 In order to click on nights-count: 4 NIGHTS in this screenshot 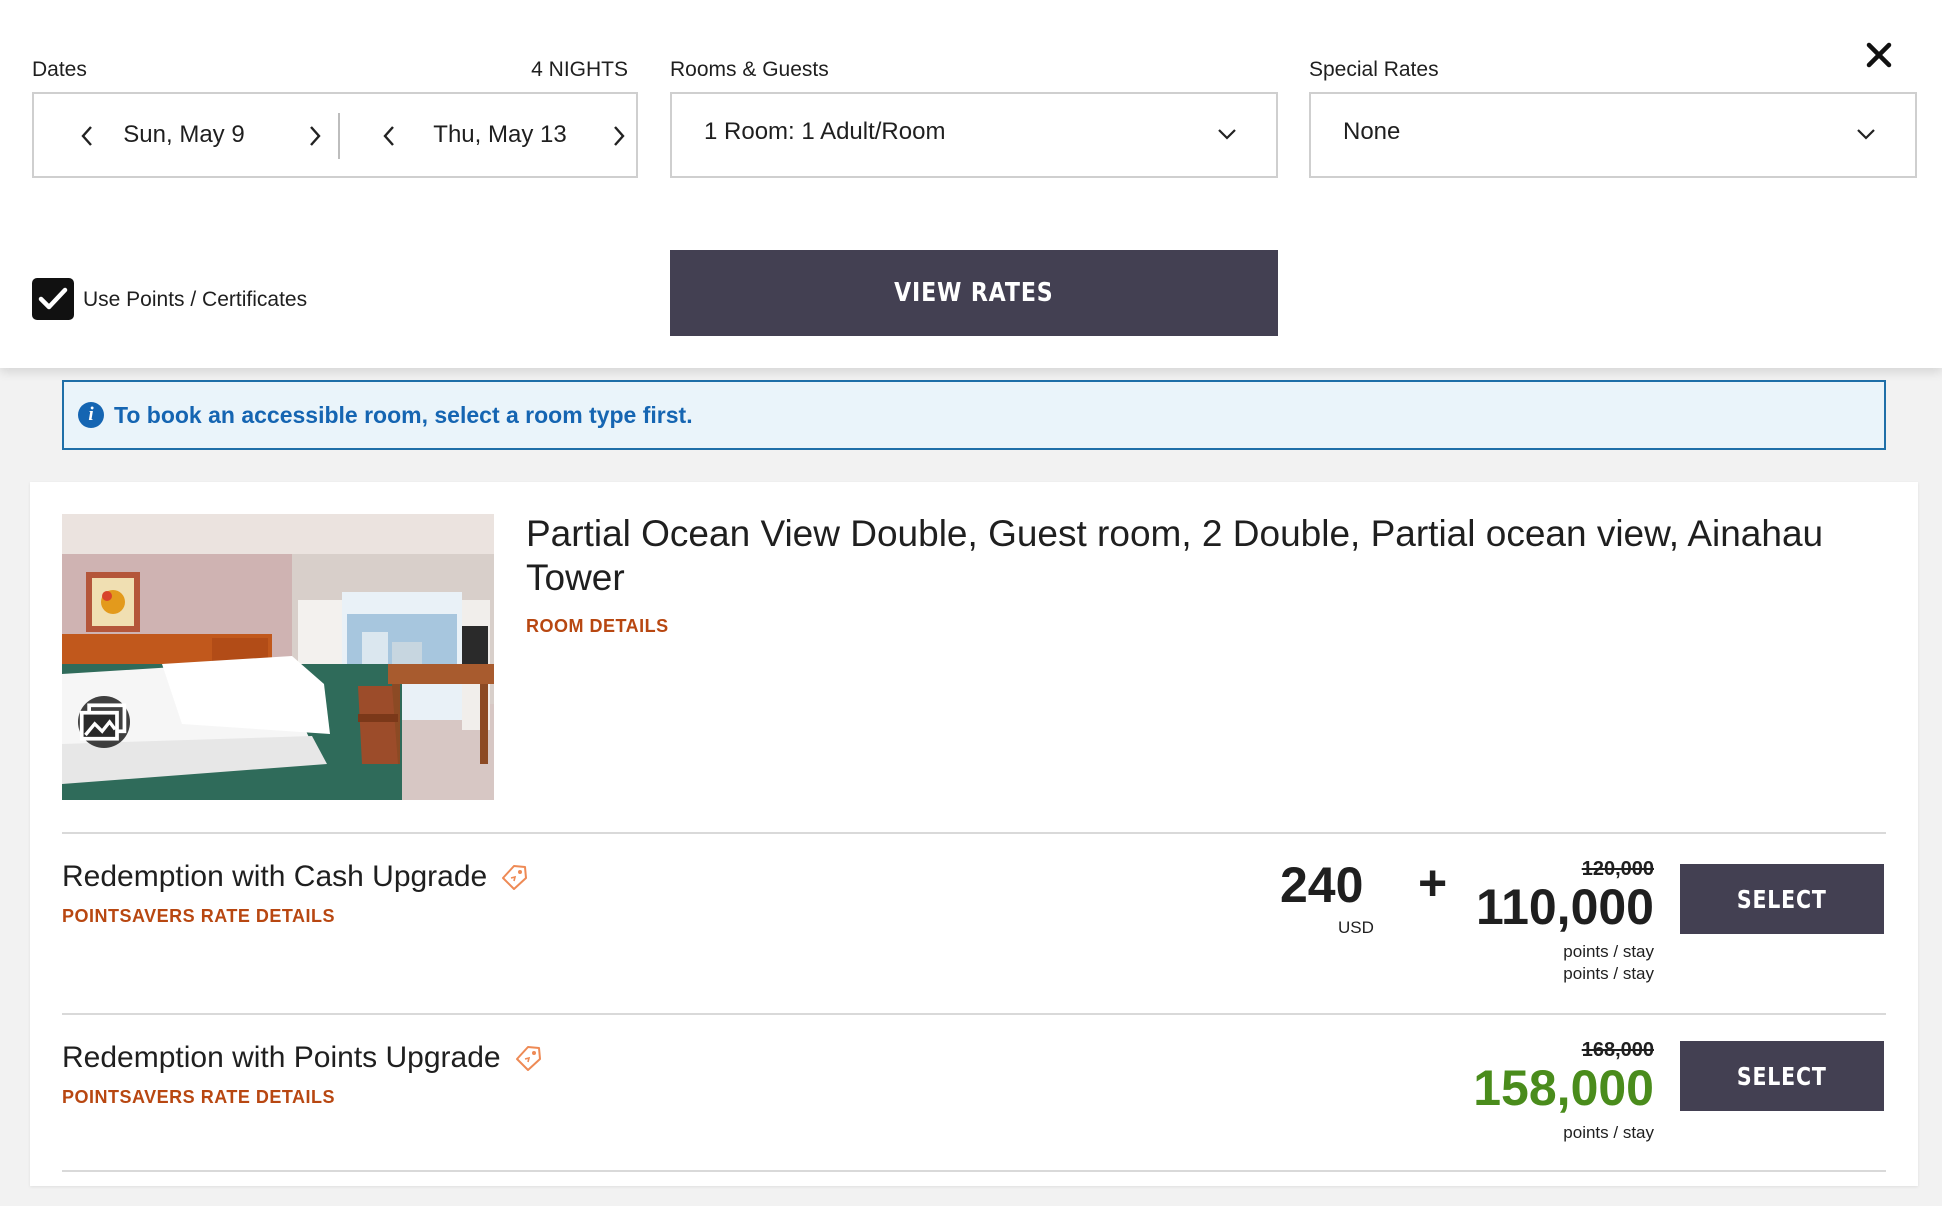, I will do `click(579, 69)`.